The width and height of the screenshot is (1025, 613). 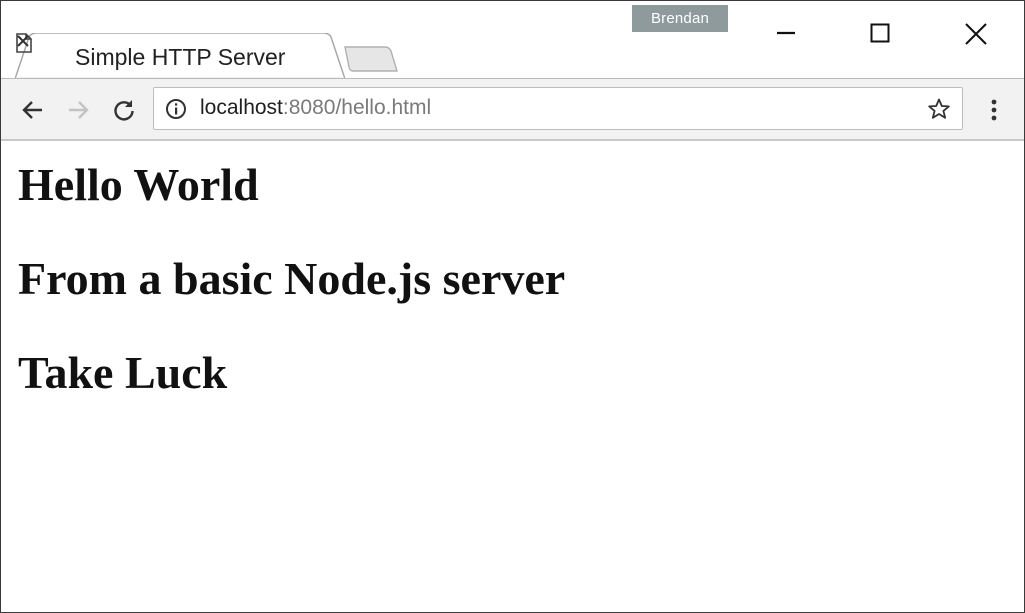 I want to click on info-icon, so click(x=176, y=109).